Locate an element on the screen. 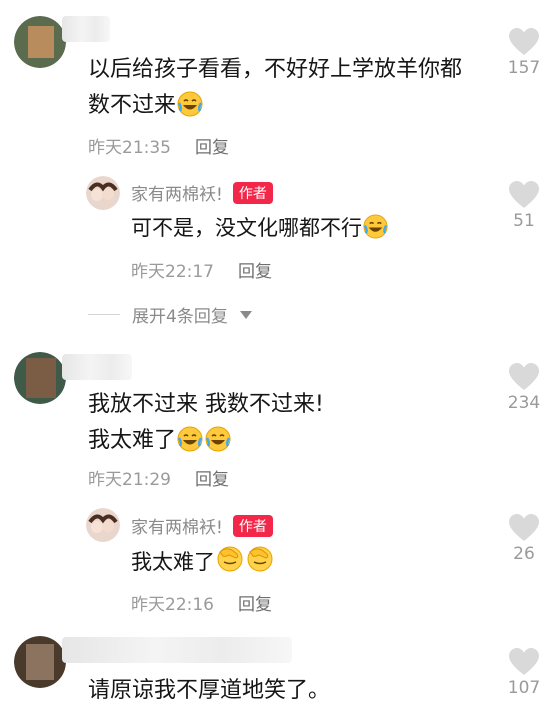 The width and height of the screenshot is (553, 717). like-button: 51 is located at coordinates (524, 206).